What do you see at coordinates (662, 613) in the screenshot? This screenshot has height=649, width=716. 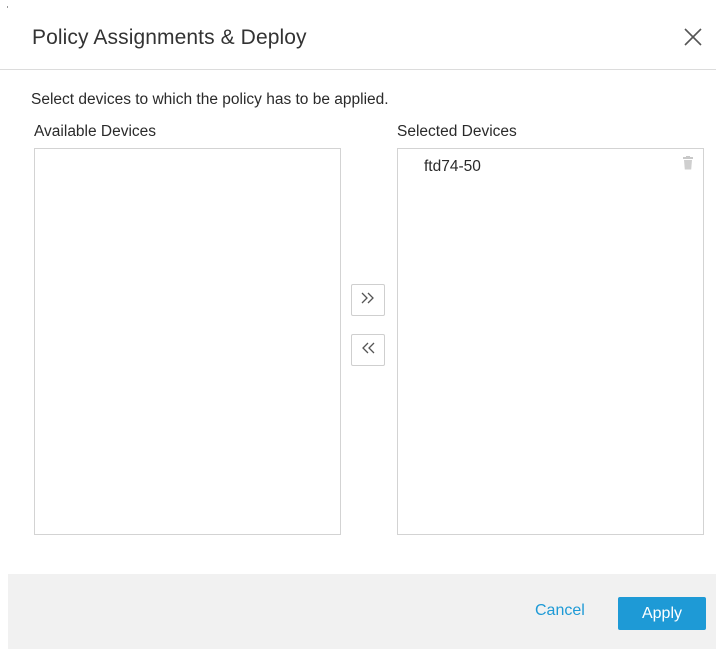 I see `apply-button: Apply` at bounding box center [662, 613].